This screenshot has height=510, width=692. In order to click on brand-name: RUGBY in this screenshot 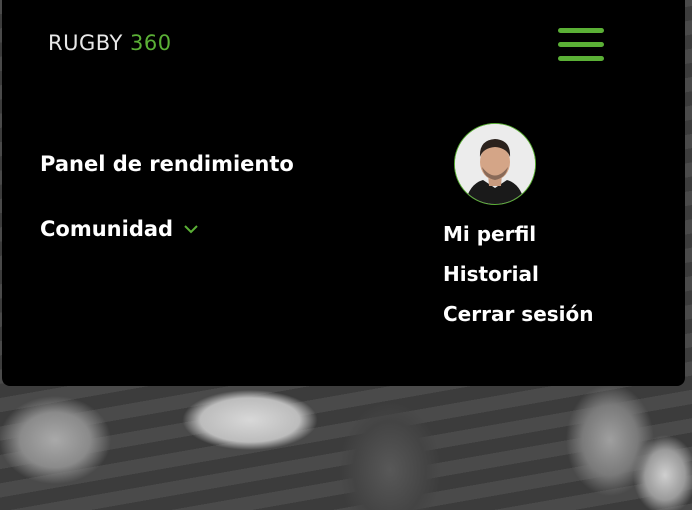, I will do `click(85, 43)`.